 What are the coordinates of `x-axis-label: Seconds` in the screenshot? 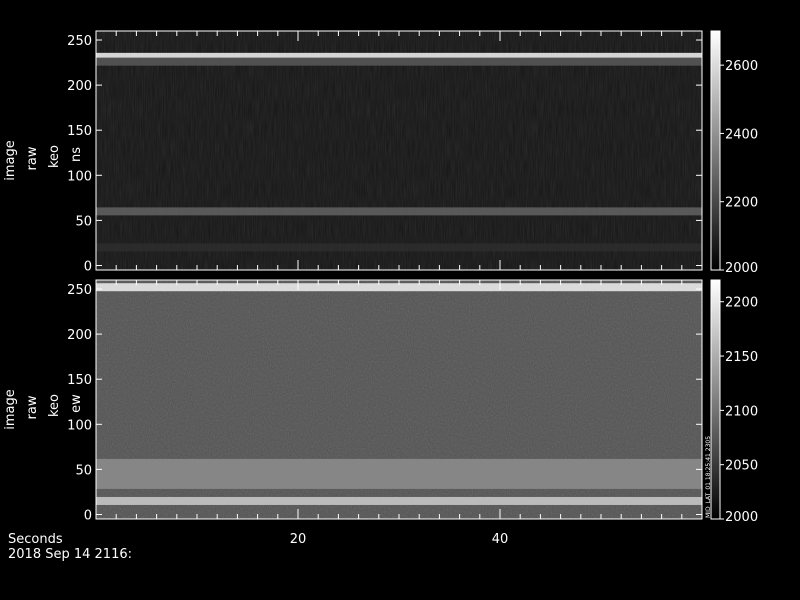 It's located at (35, 539).